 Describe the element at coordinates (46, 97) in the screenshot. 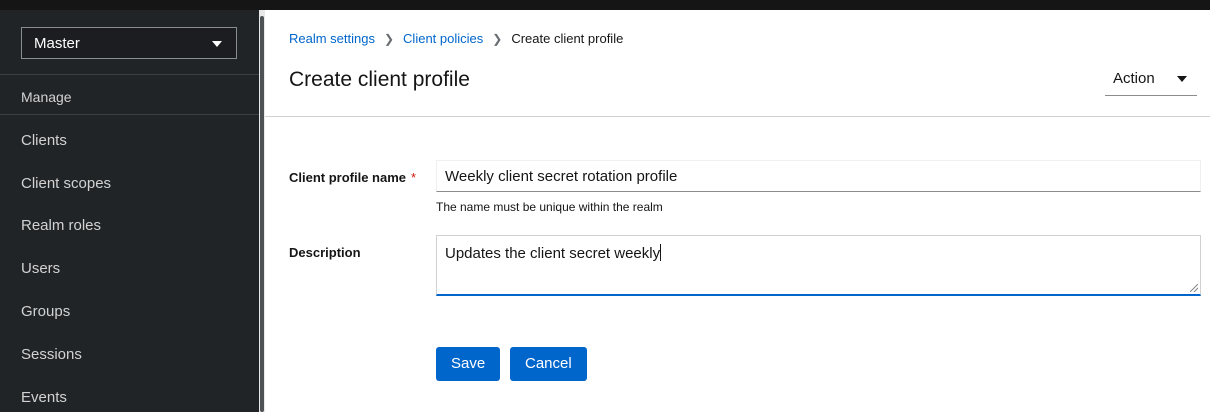

I see `sidebar-section-heading: Manage` at that location.